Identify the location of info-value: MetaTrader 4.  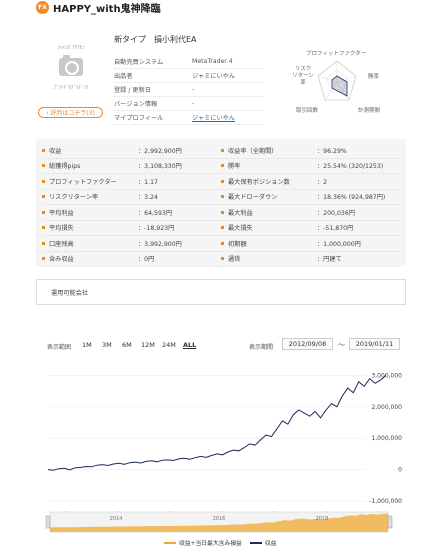
(212, 61).